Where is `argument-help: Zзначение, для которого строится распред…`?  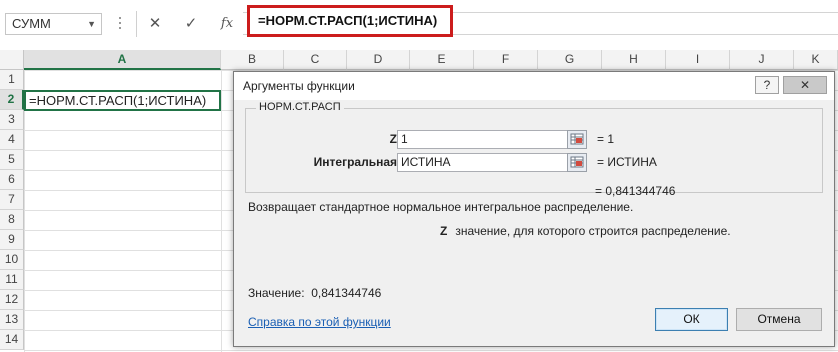 argument-help: Zзначение, для которого строится распред… is located at coordinates (585, 231).